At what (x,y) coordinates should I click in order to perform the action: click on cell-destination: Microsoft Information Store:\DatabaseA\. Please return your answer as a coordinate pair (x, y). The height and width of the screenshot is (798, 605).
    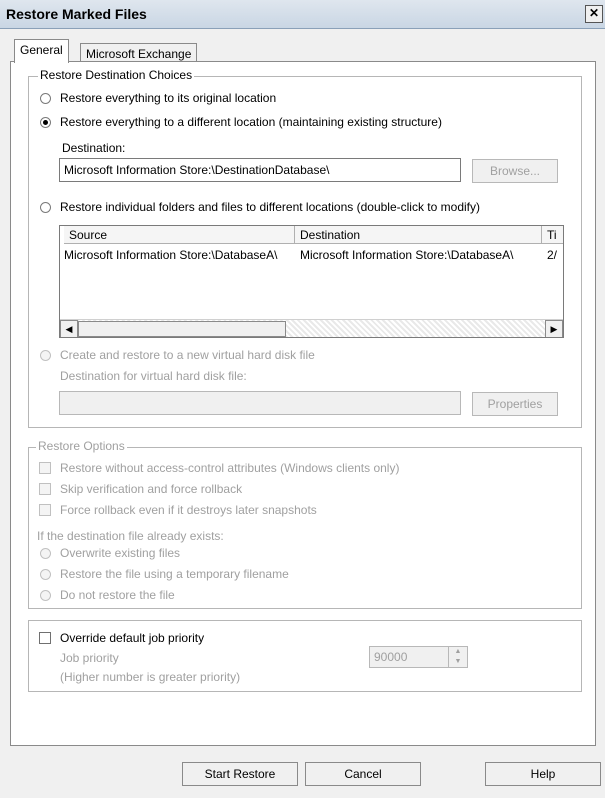
    Looking at the image, I should click on (407, 255).